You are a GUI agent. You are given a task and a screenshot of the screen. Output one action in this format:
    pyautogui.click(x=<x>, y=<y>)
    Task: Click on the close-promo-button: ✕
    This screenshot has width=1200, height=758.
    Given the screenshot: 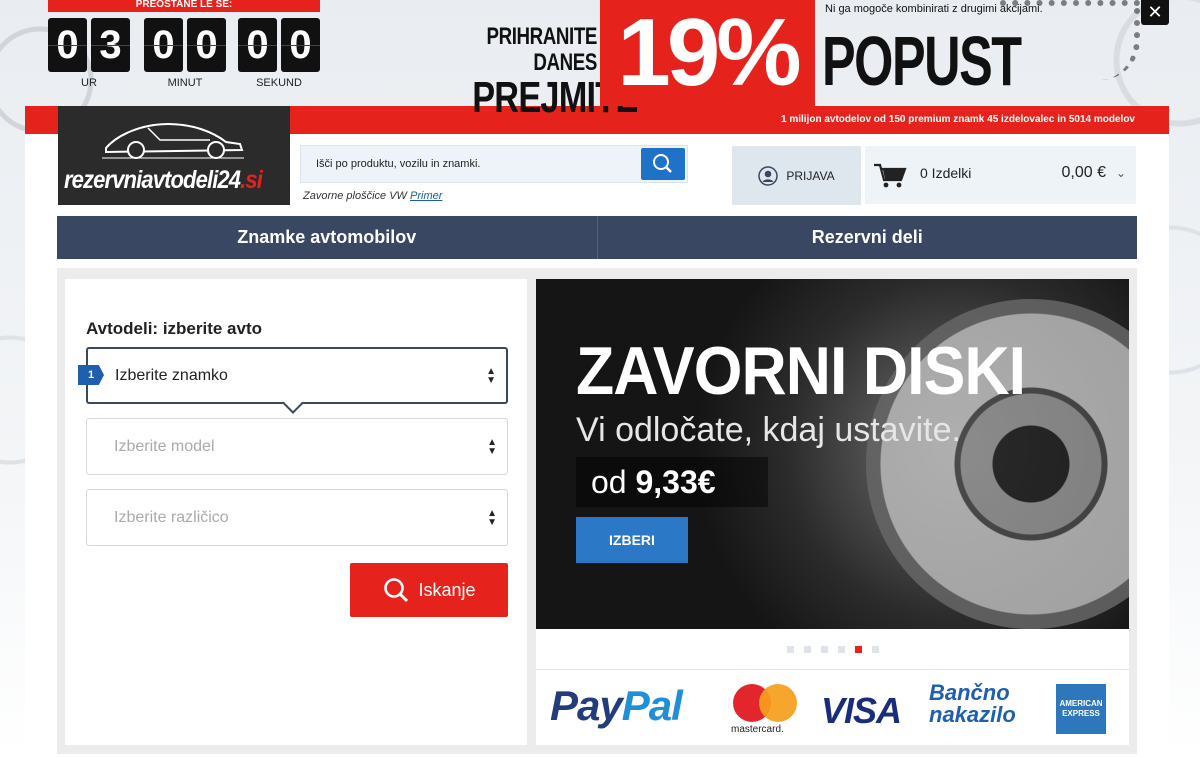 What is the action you would take?
    pyautogui.click(x=1155, y=12)
    